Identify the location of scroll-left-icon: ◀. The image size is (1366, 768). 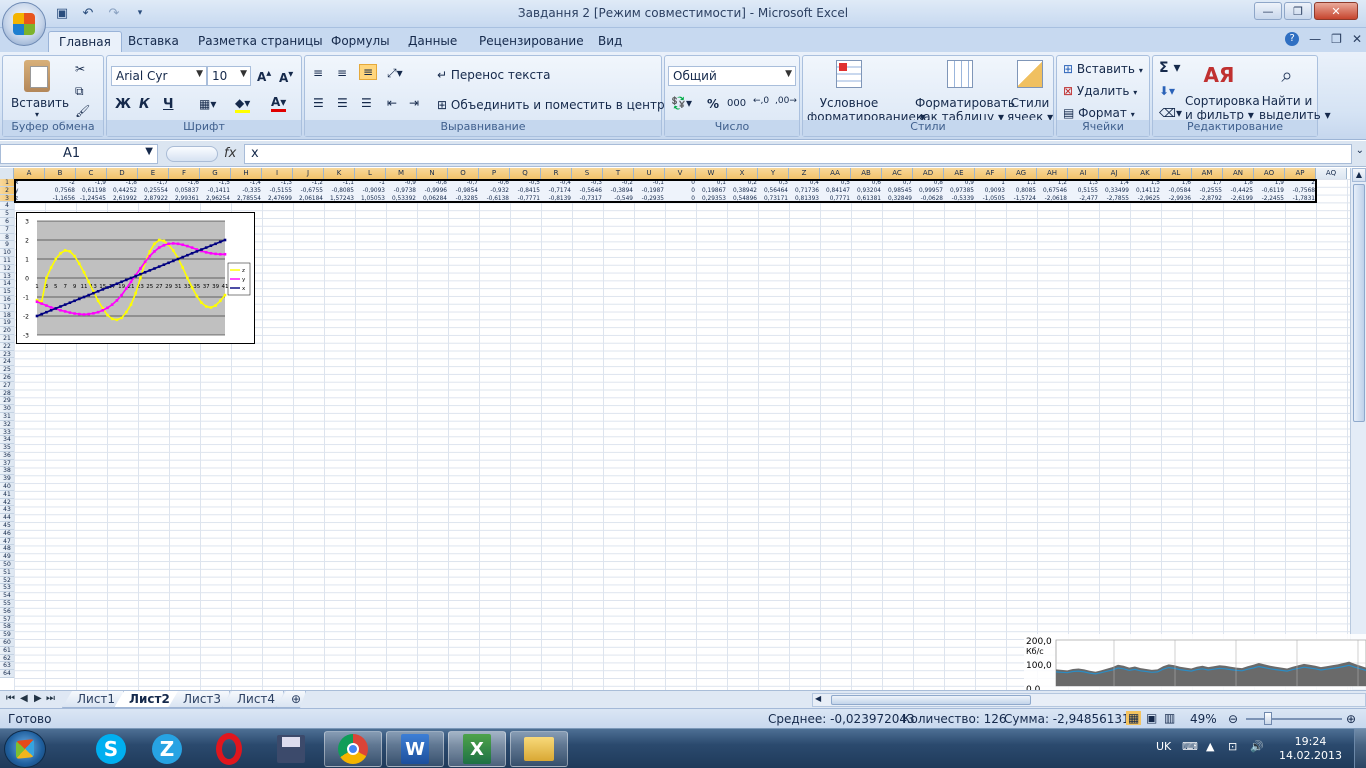
(820, 700).